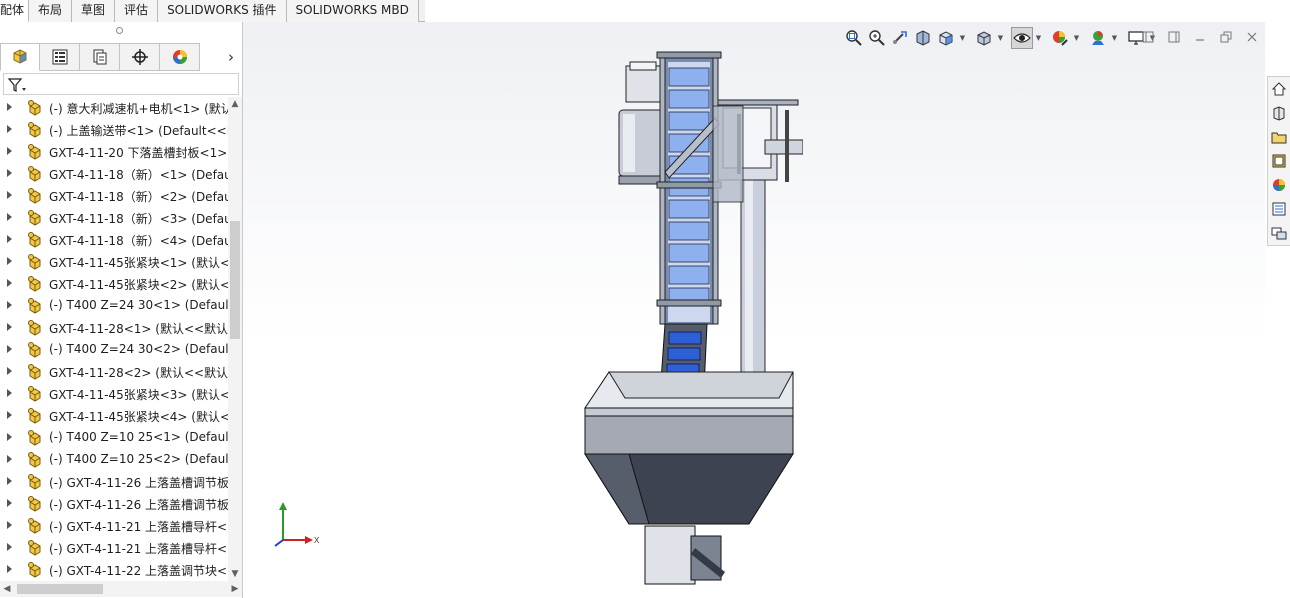 Image resolution: width=1290 pixels, height=598 pixels. Describe the element at coordinates (231, 57) in the screenshot. I see `more-tabs-chevron-icon: ›` at that location.